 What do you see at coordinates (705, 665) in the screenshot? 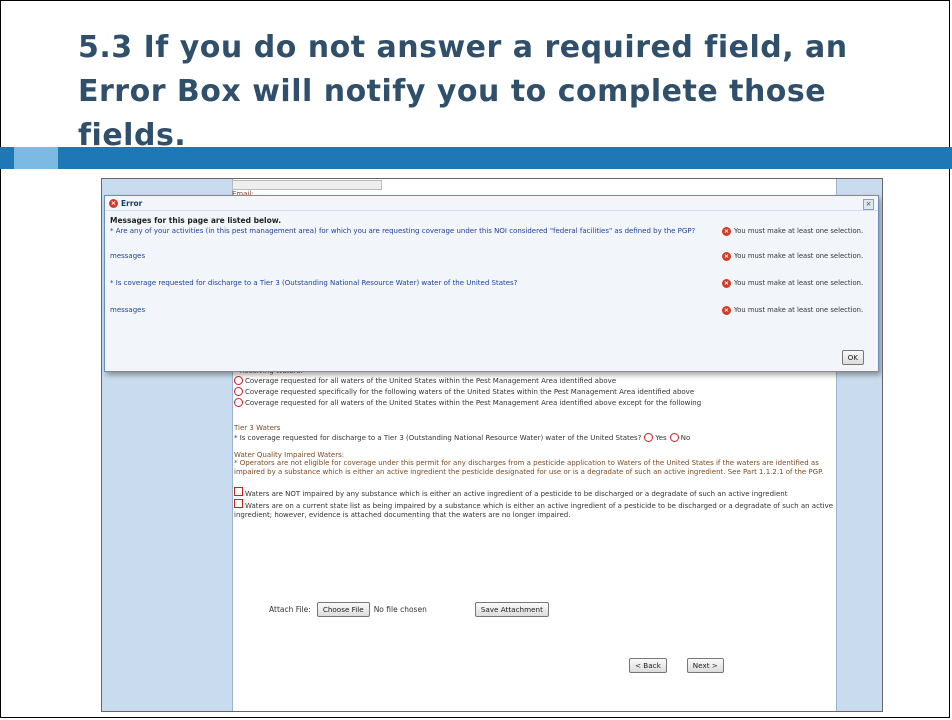
I see `next-button: Next >` at bounding box center [705, 665].